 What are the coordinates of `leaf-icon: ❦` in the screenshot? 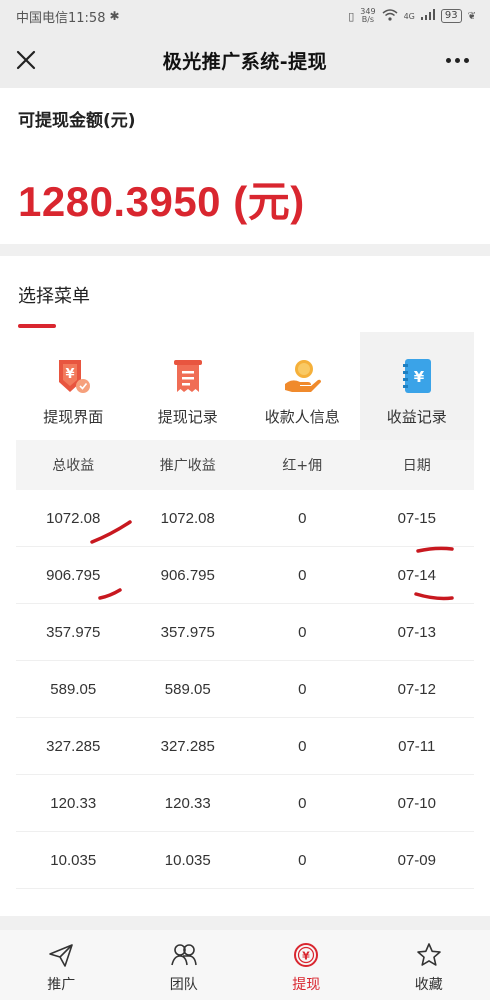 It's located at (471, 16).